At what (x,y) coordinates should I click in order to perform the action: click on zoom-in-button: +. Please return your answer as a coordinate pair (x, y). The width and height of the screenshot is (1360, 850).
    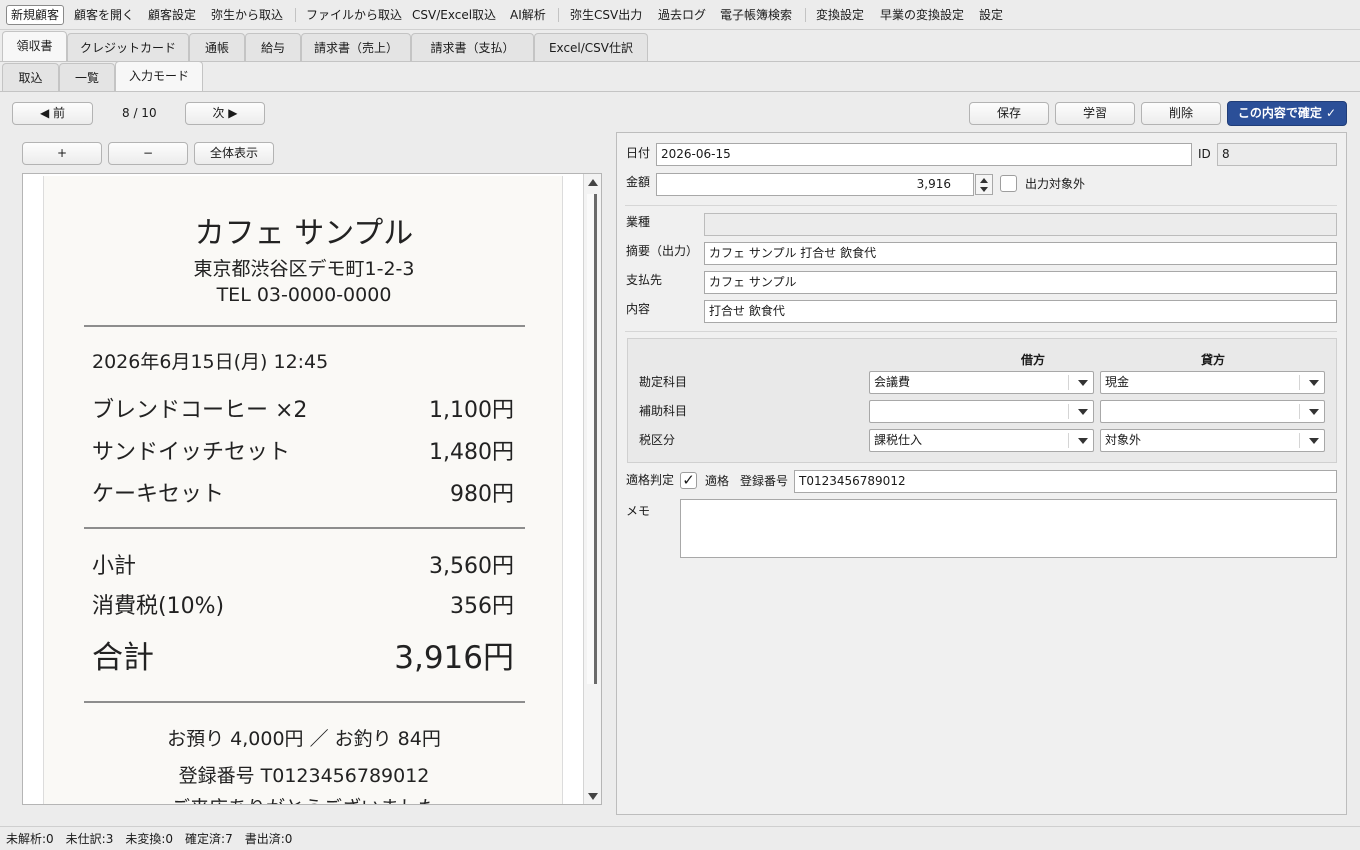
    Looking at the image, I should click on (62, 153).